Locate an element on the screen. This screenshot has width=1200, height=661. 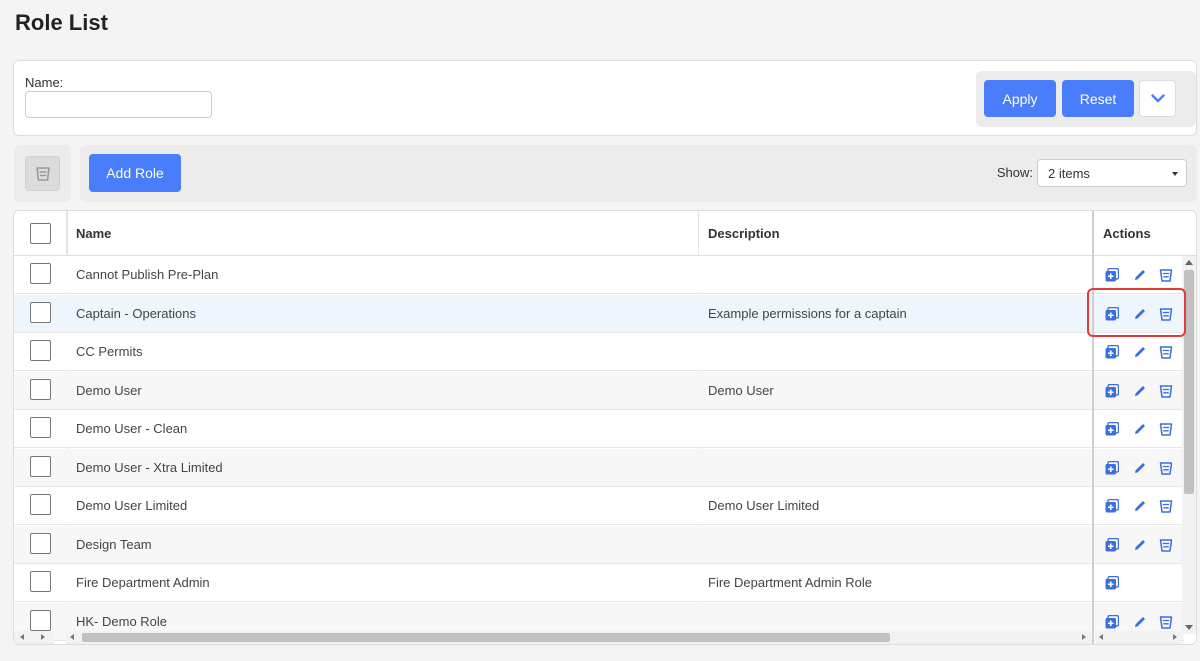
expand-filters-button is located at coordinates (1157, 98).